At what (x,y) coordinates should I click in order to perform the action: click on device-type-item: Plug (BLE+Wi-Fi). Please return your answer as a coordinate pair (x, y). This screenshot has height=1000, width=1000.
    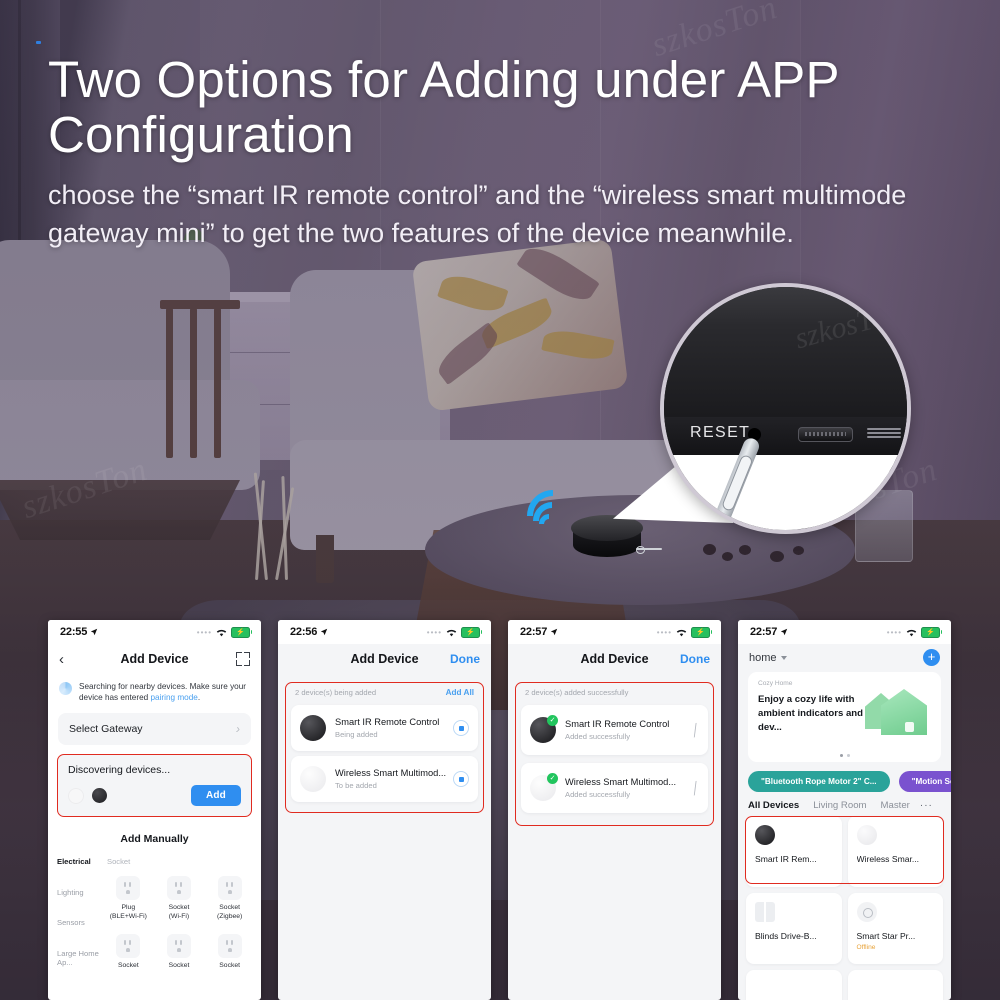
    Looking at the image, I should click on (128, 899).